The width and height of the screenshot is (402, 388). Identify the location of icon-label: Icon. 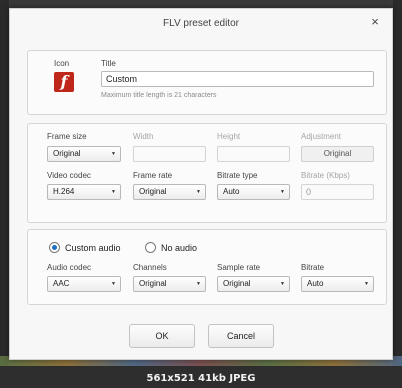
(62, 63).